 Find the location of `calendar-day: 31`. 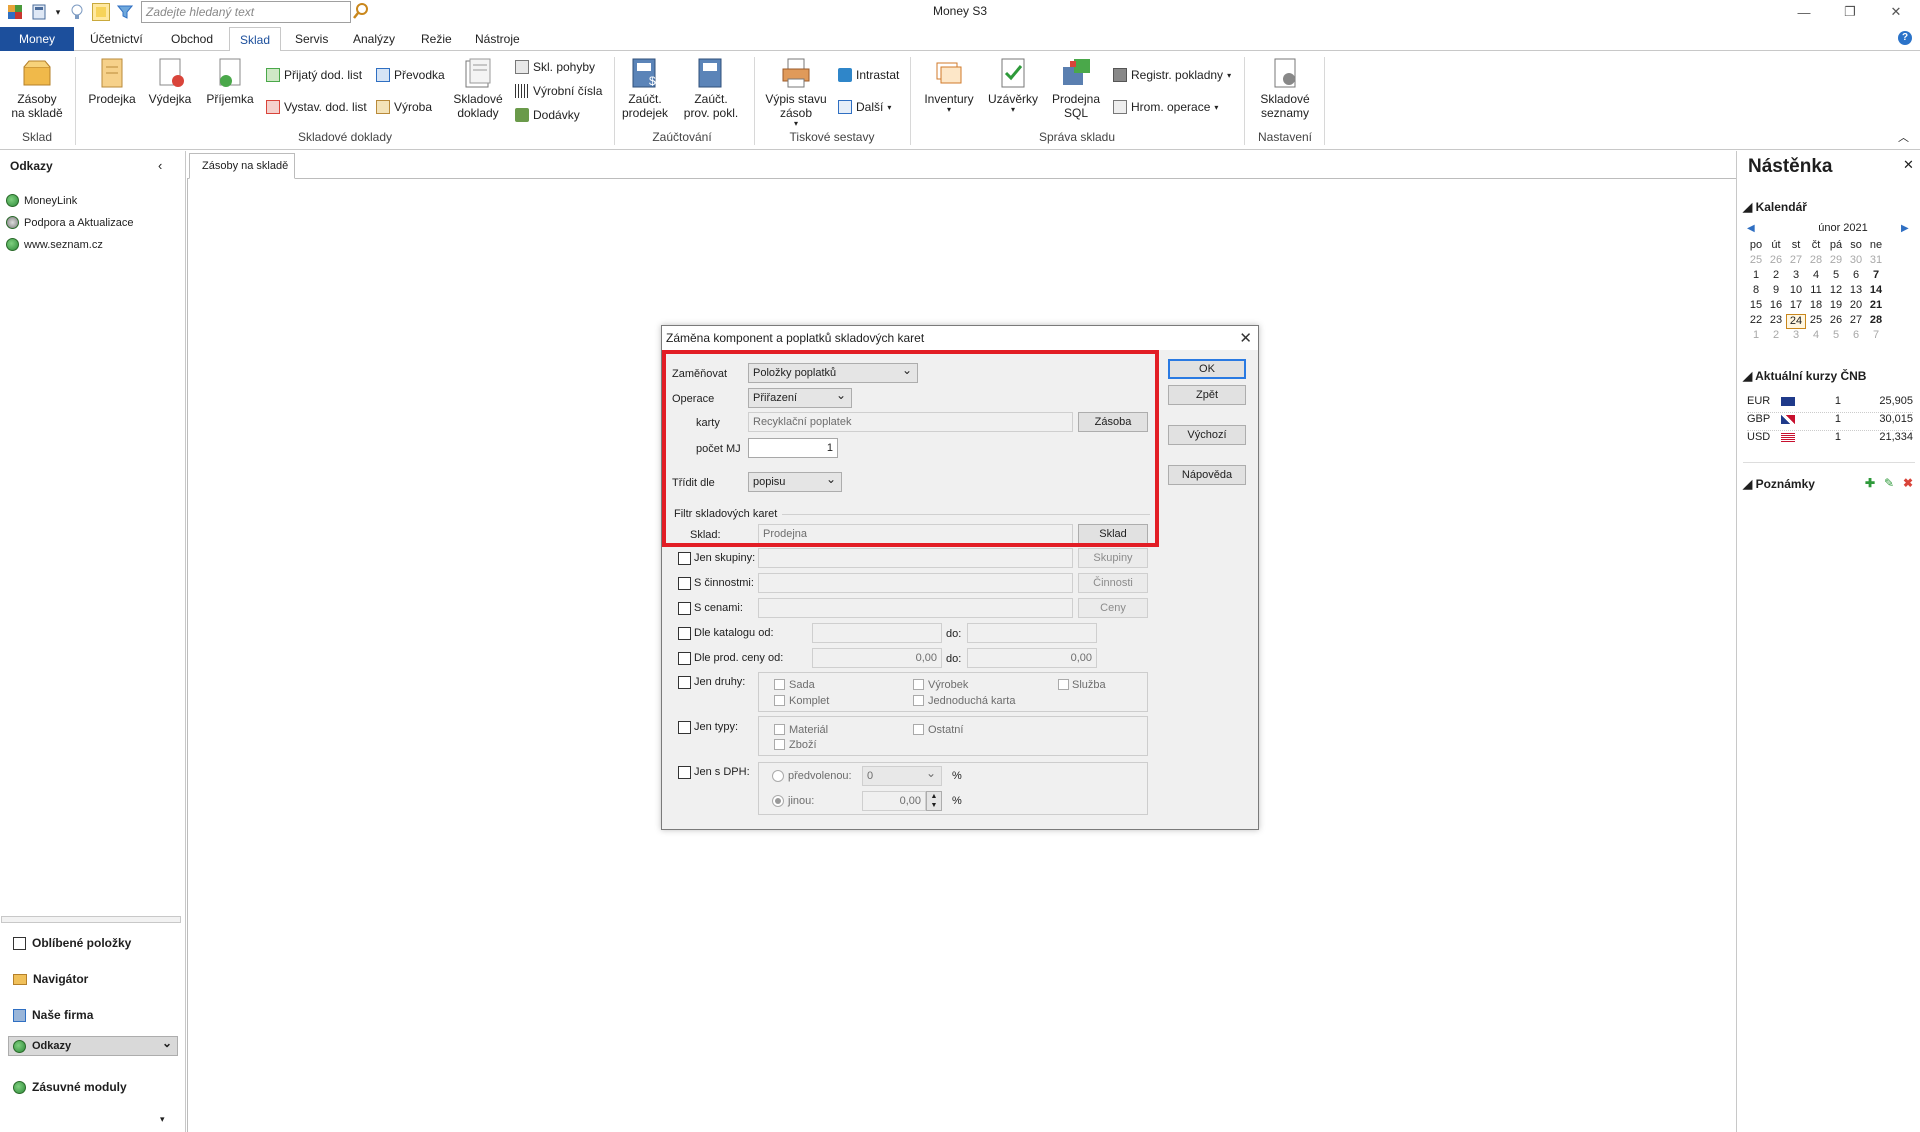

calendar-day: 31 is located at coordinates (1876, 261).